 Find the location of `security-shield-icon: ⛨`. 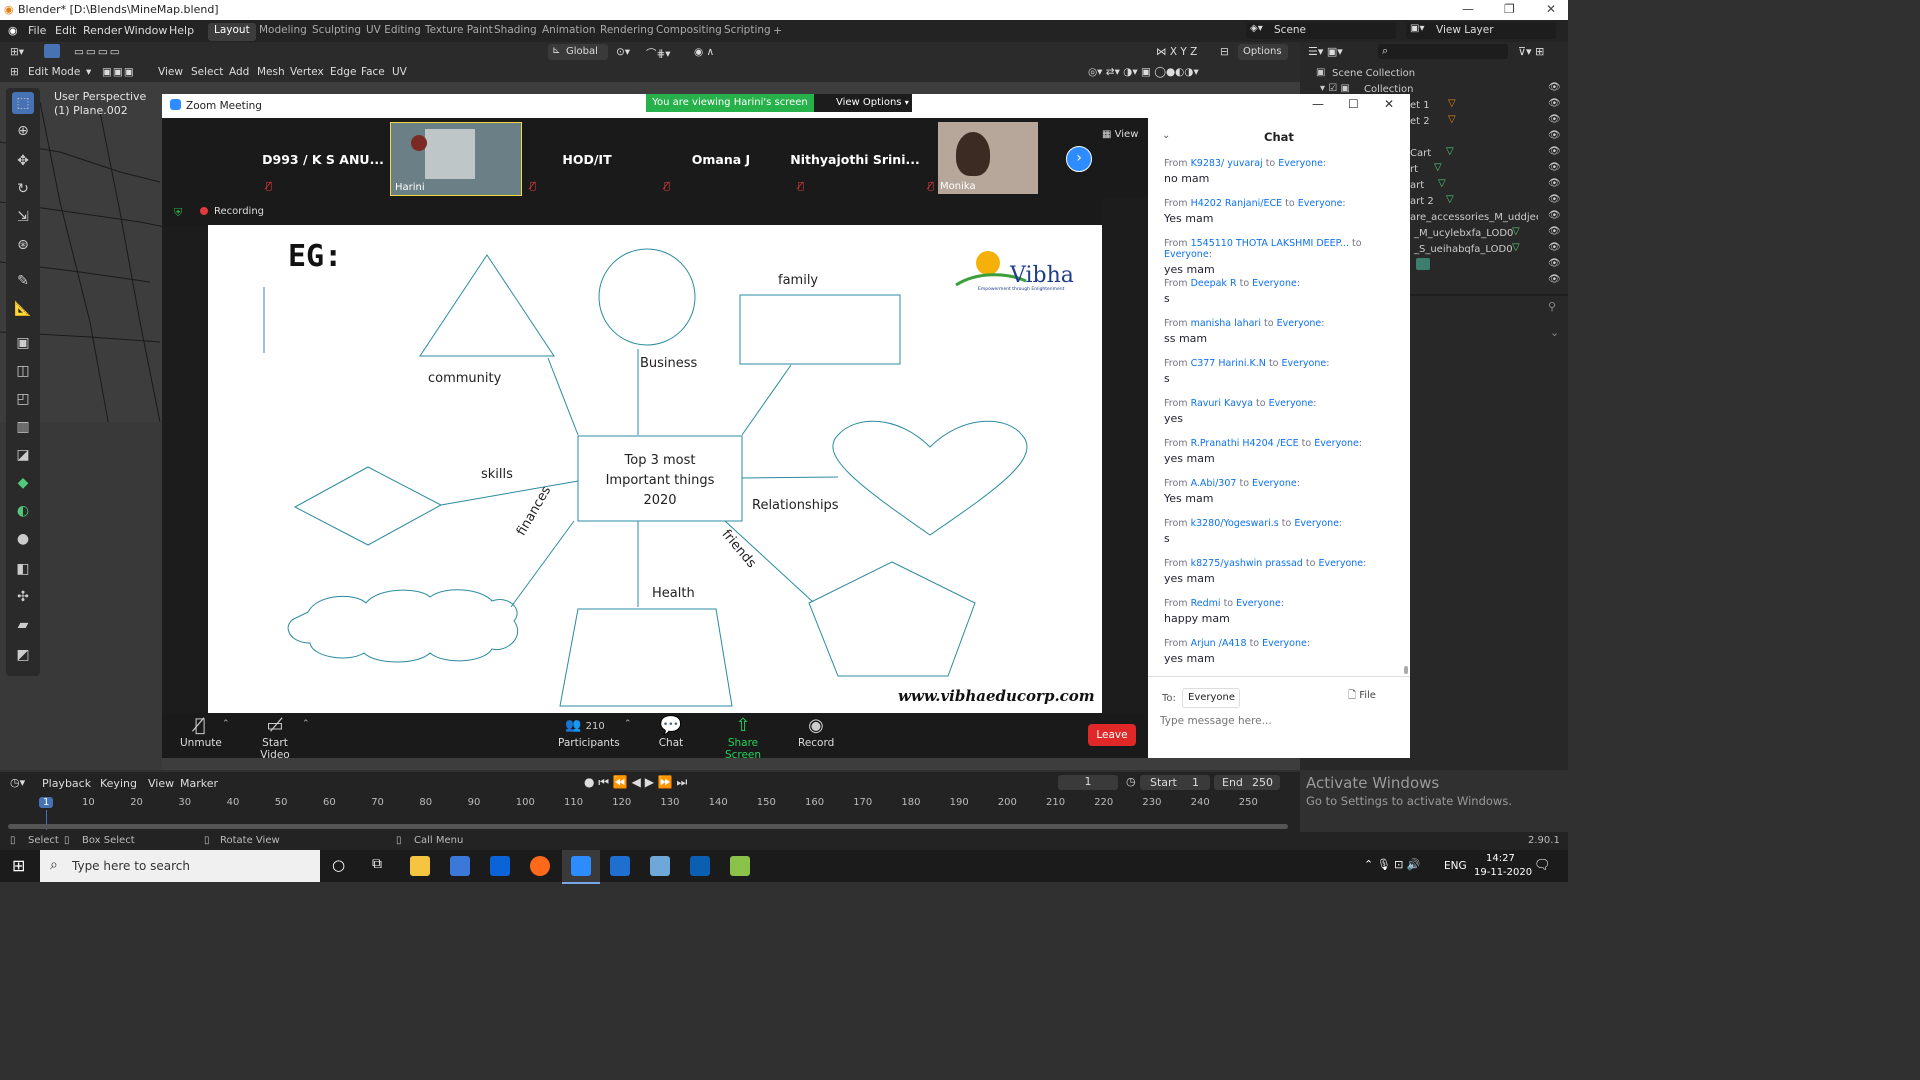

security-shield-icon: ⛨ is located at coordinates (178, 213).